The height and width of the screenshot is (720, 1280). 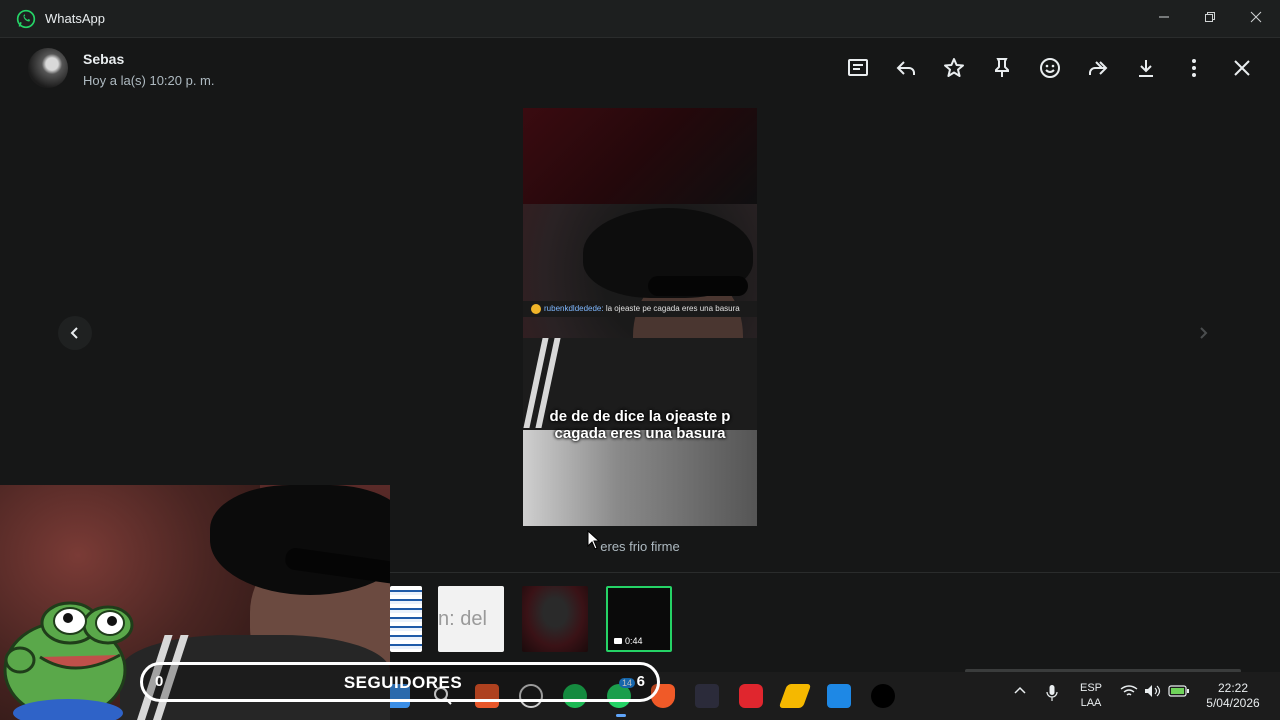 I want to click on star-button, so click(x=954, y=68).